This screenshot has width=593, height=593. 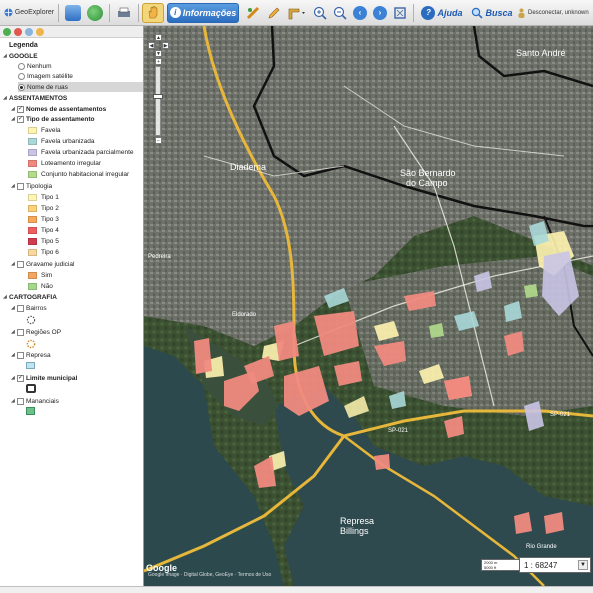 I want to click on legend-item-label: Tipo 6, so click(x=50, y=252).